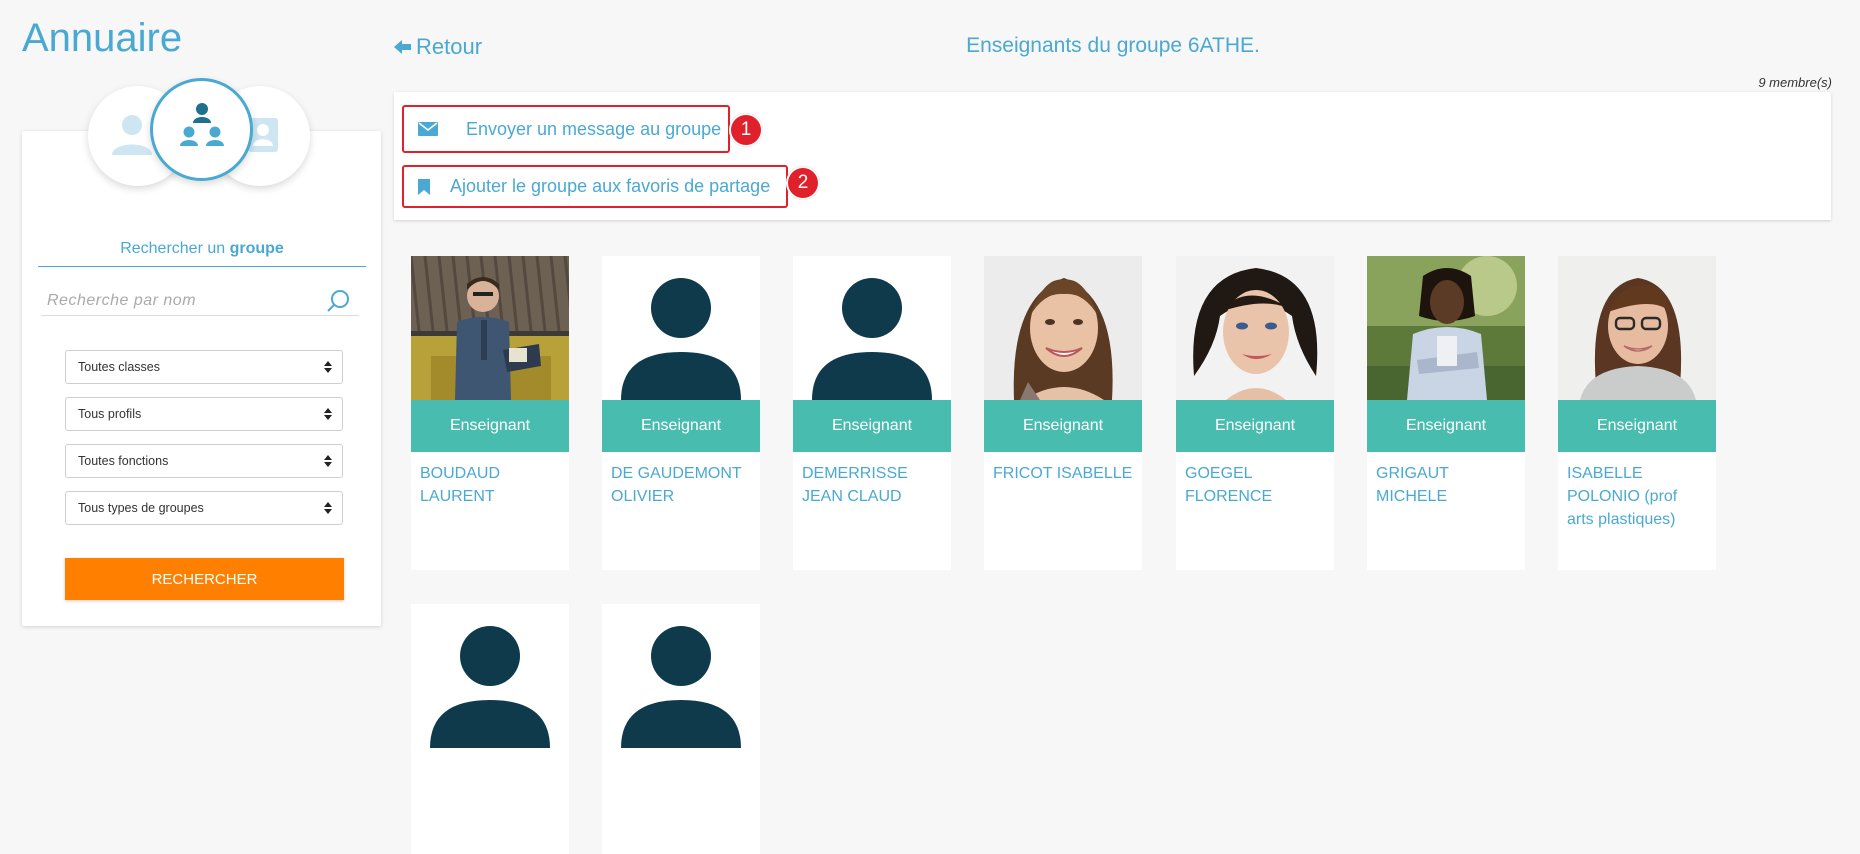 This screenshot has height=854, width=1860. I want to click on envelope-icon, so click(428, 129).